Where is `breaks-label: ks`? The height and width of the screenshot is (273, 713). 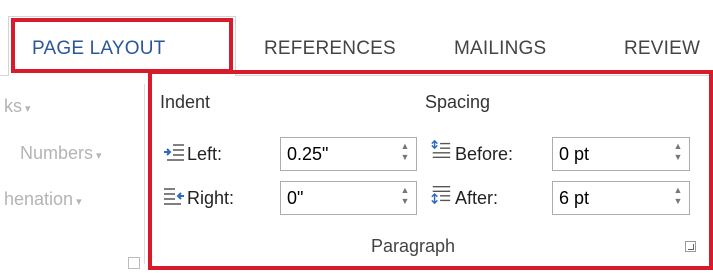
breaks-label: ks is located at coordinates (13, 106).